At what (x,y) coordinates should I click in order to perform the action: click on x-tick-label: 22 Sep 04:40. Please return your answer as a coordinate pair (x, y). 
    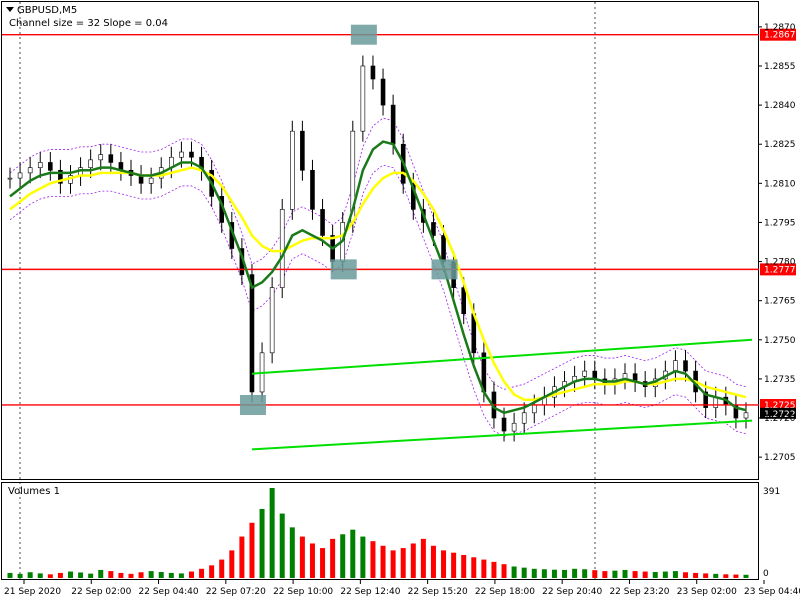
    Looking at the image, I should click on (169, 592).